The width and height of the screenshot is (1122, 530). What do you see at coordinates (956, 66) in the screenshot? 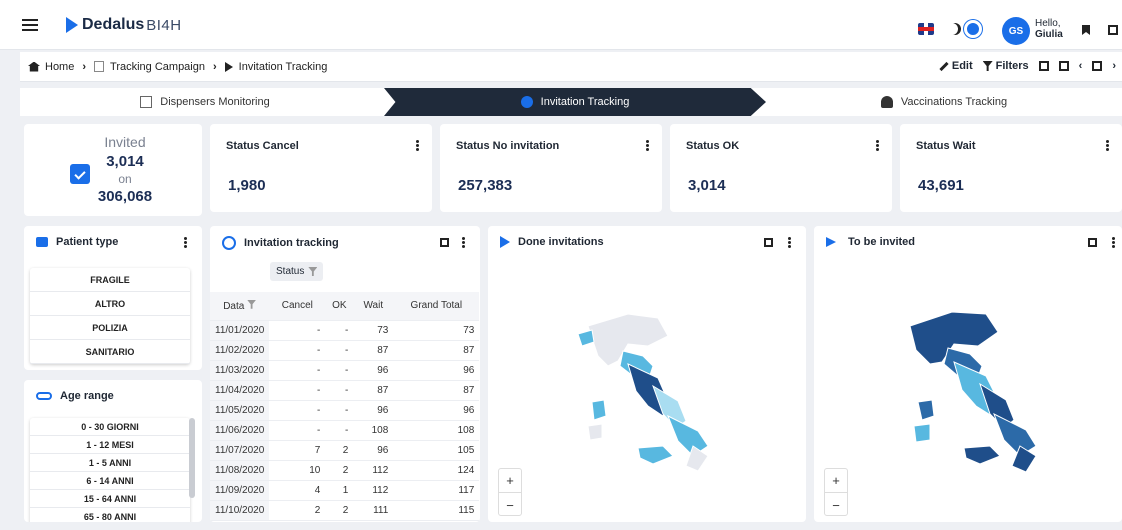
I see `edit-button: Edit` at bounding box center [956, 66].